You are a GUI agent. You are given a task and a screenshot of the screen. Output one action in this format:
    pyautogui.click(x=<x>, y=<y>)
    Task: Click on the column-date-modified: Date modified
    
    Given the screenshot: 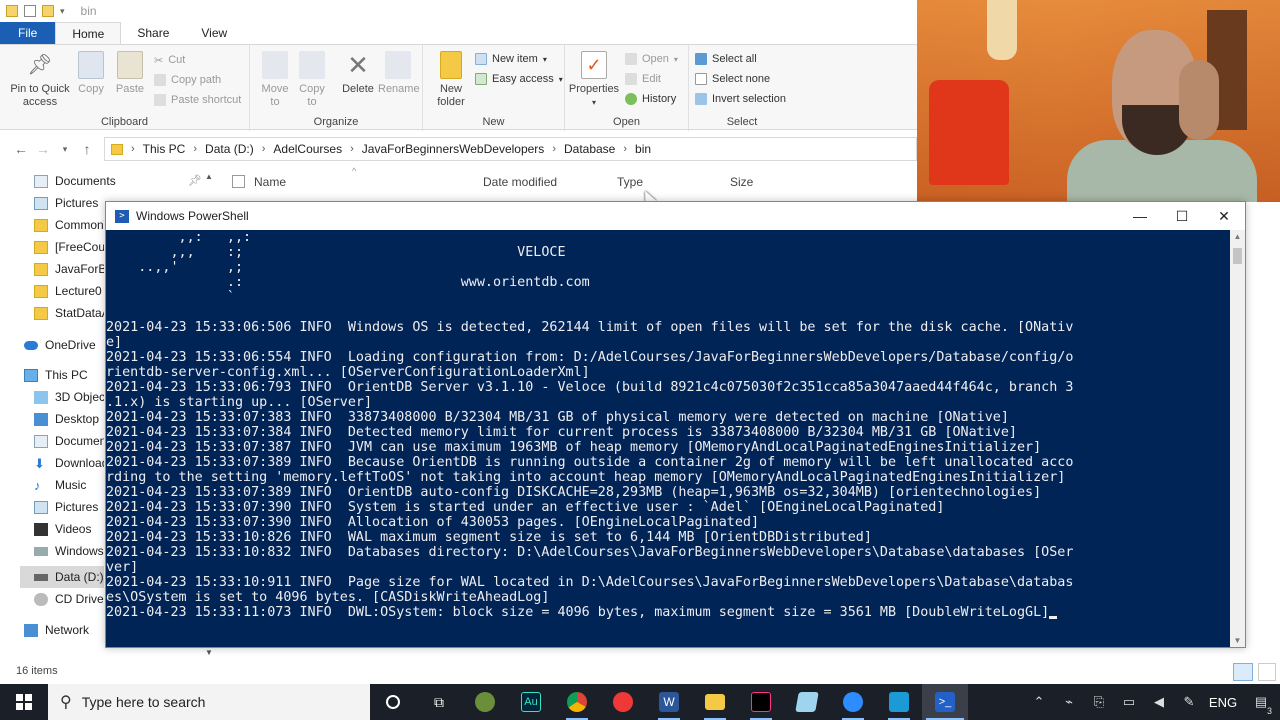 What is the action you would take?
    pyautogui.click(x=520, y=182)
    